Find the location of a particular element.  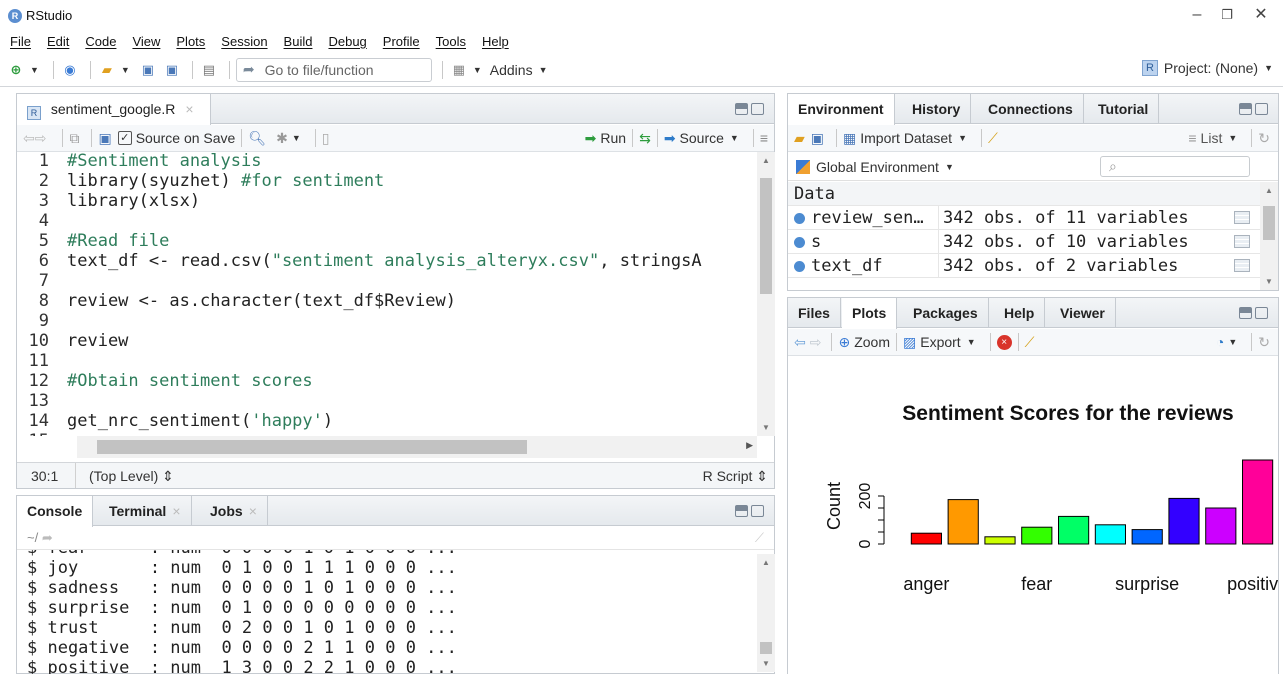

zoom-button: Zoom is located at coordinates (872, 342).